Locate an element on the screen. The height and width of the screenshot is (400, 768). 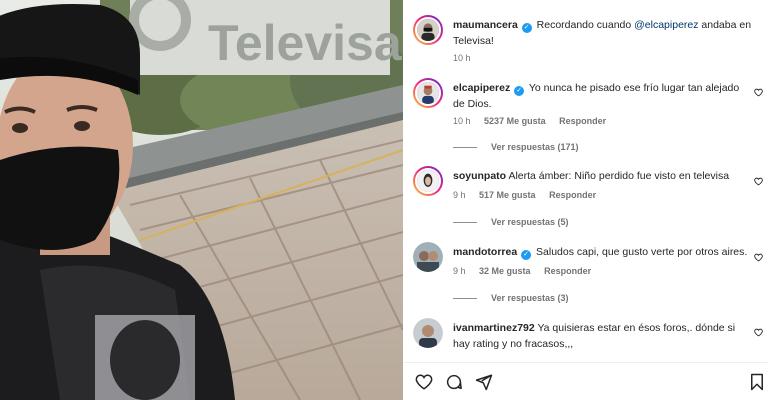
view-replies-label: Ver respuestas (5) is located at coordinates (530, 222).